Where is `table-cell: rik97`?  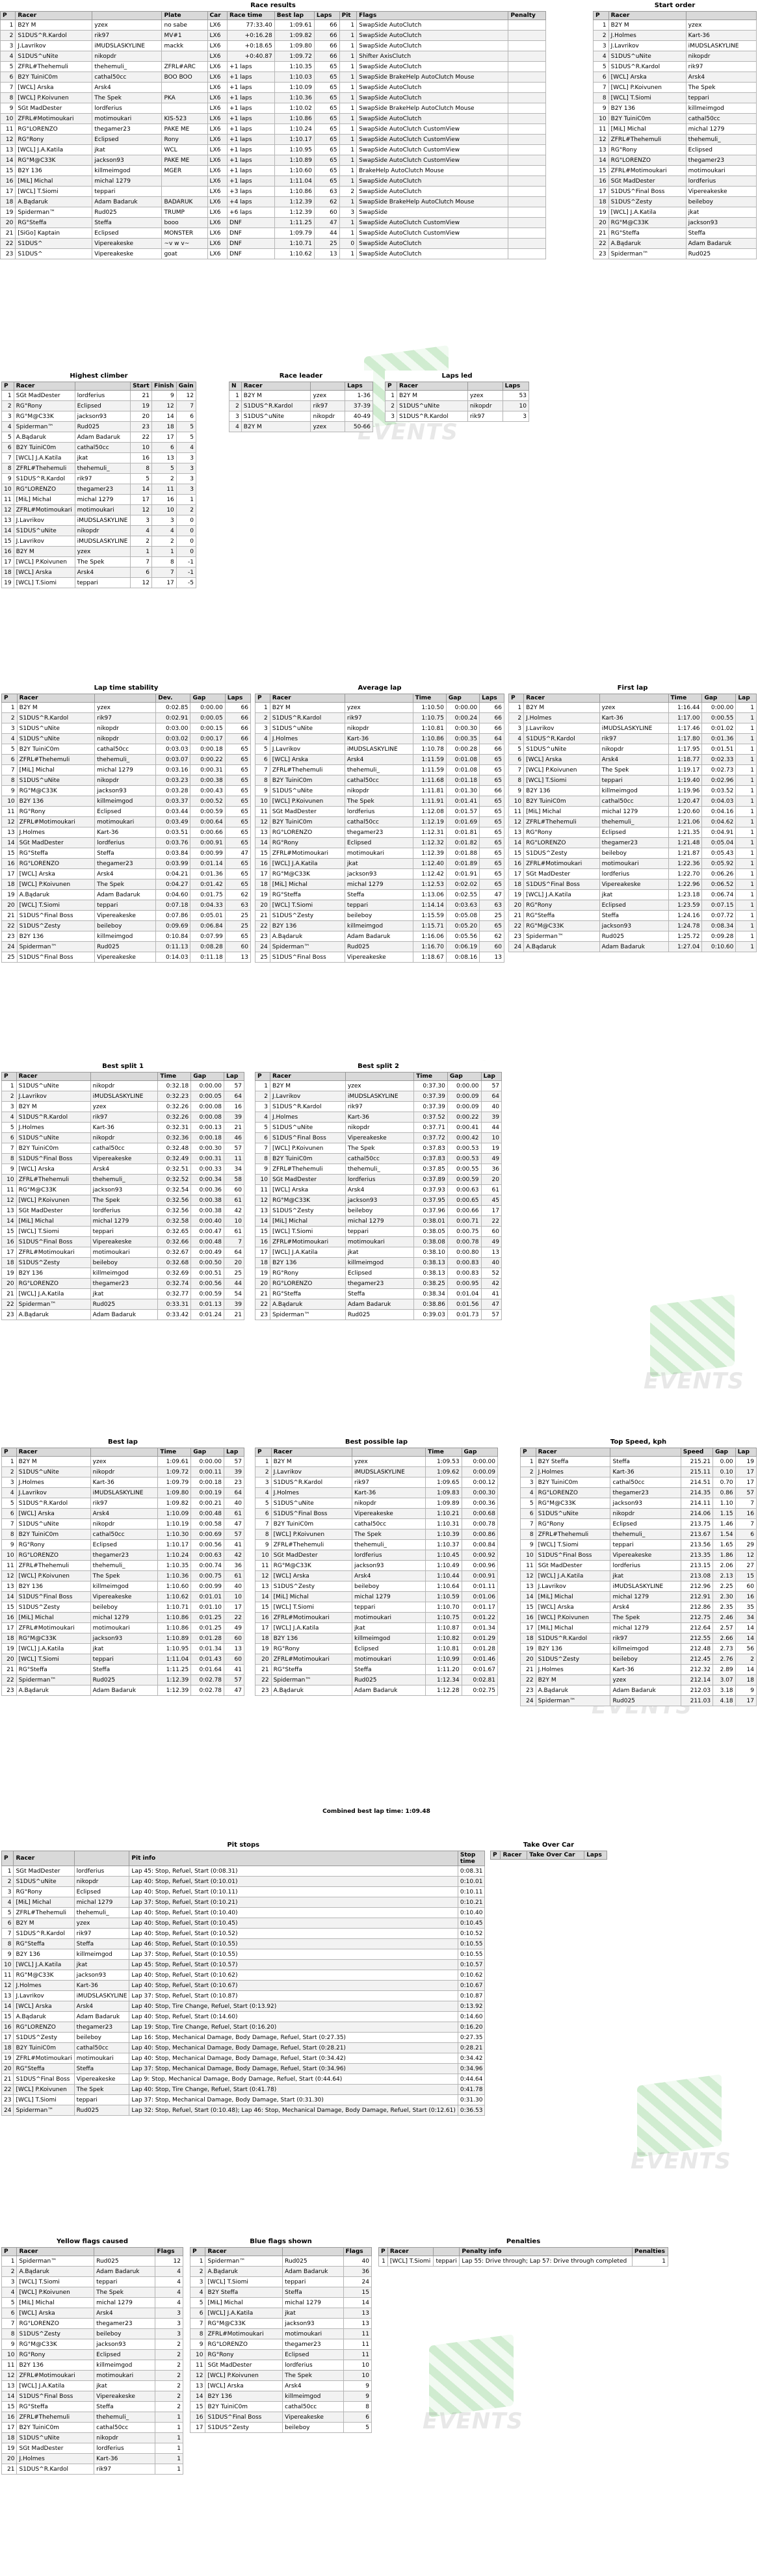
table-cell: rik97 is located at coordinates (127, 35).